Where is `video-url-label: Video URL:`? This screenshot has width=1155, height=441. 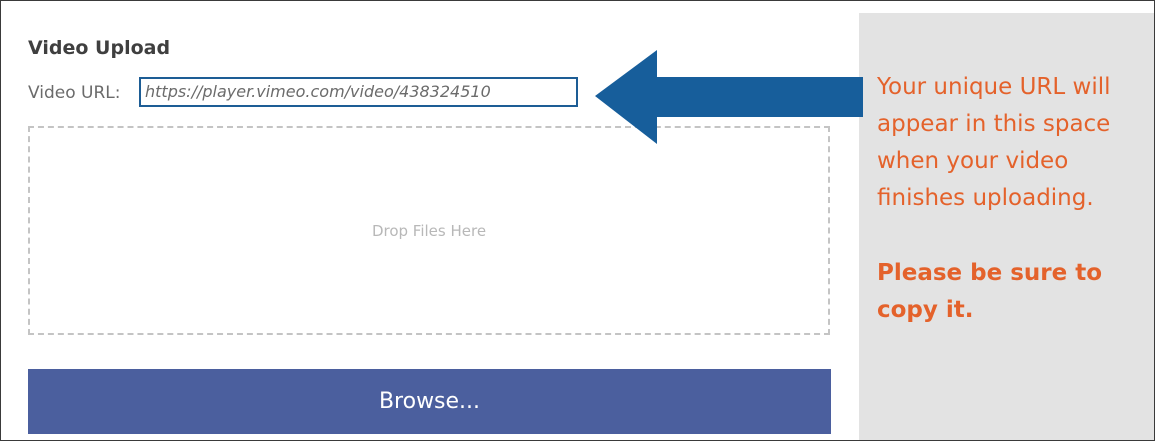
video-url-label: Video URL: is located at coordinates (74, 93).